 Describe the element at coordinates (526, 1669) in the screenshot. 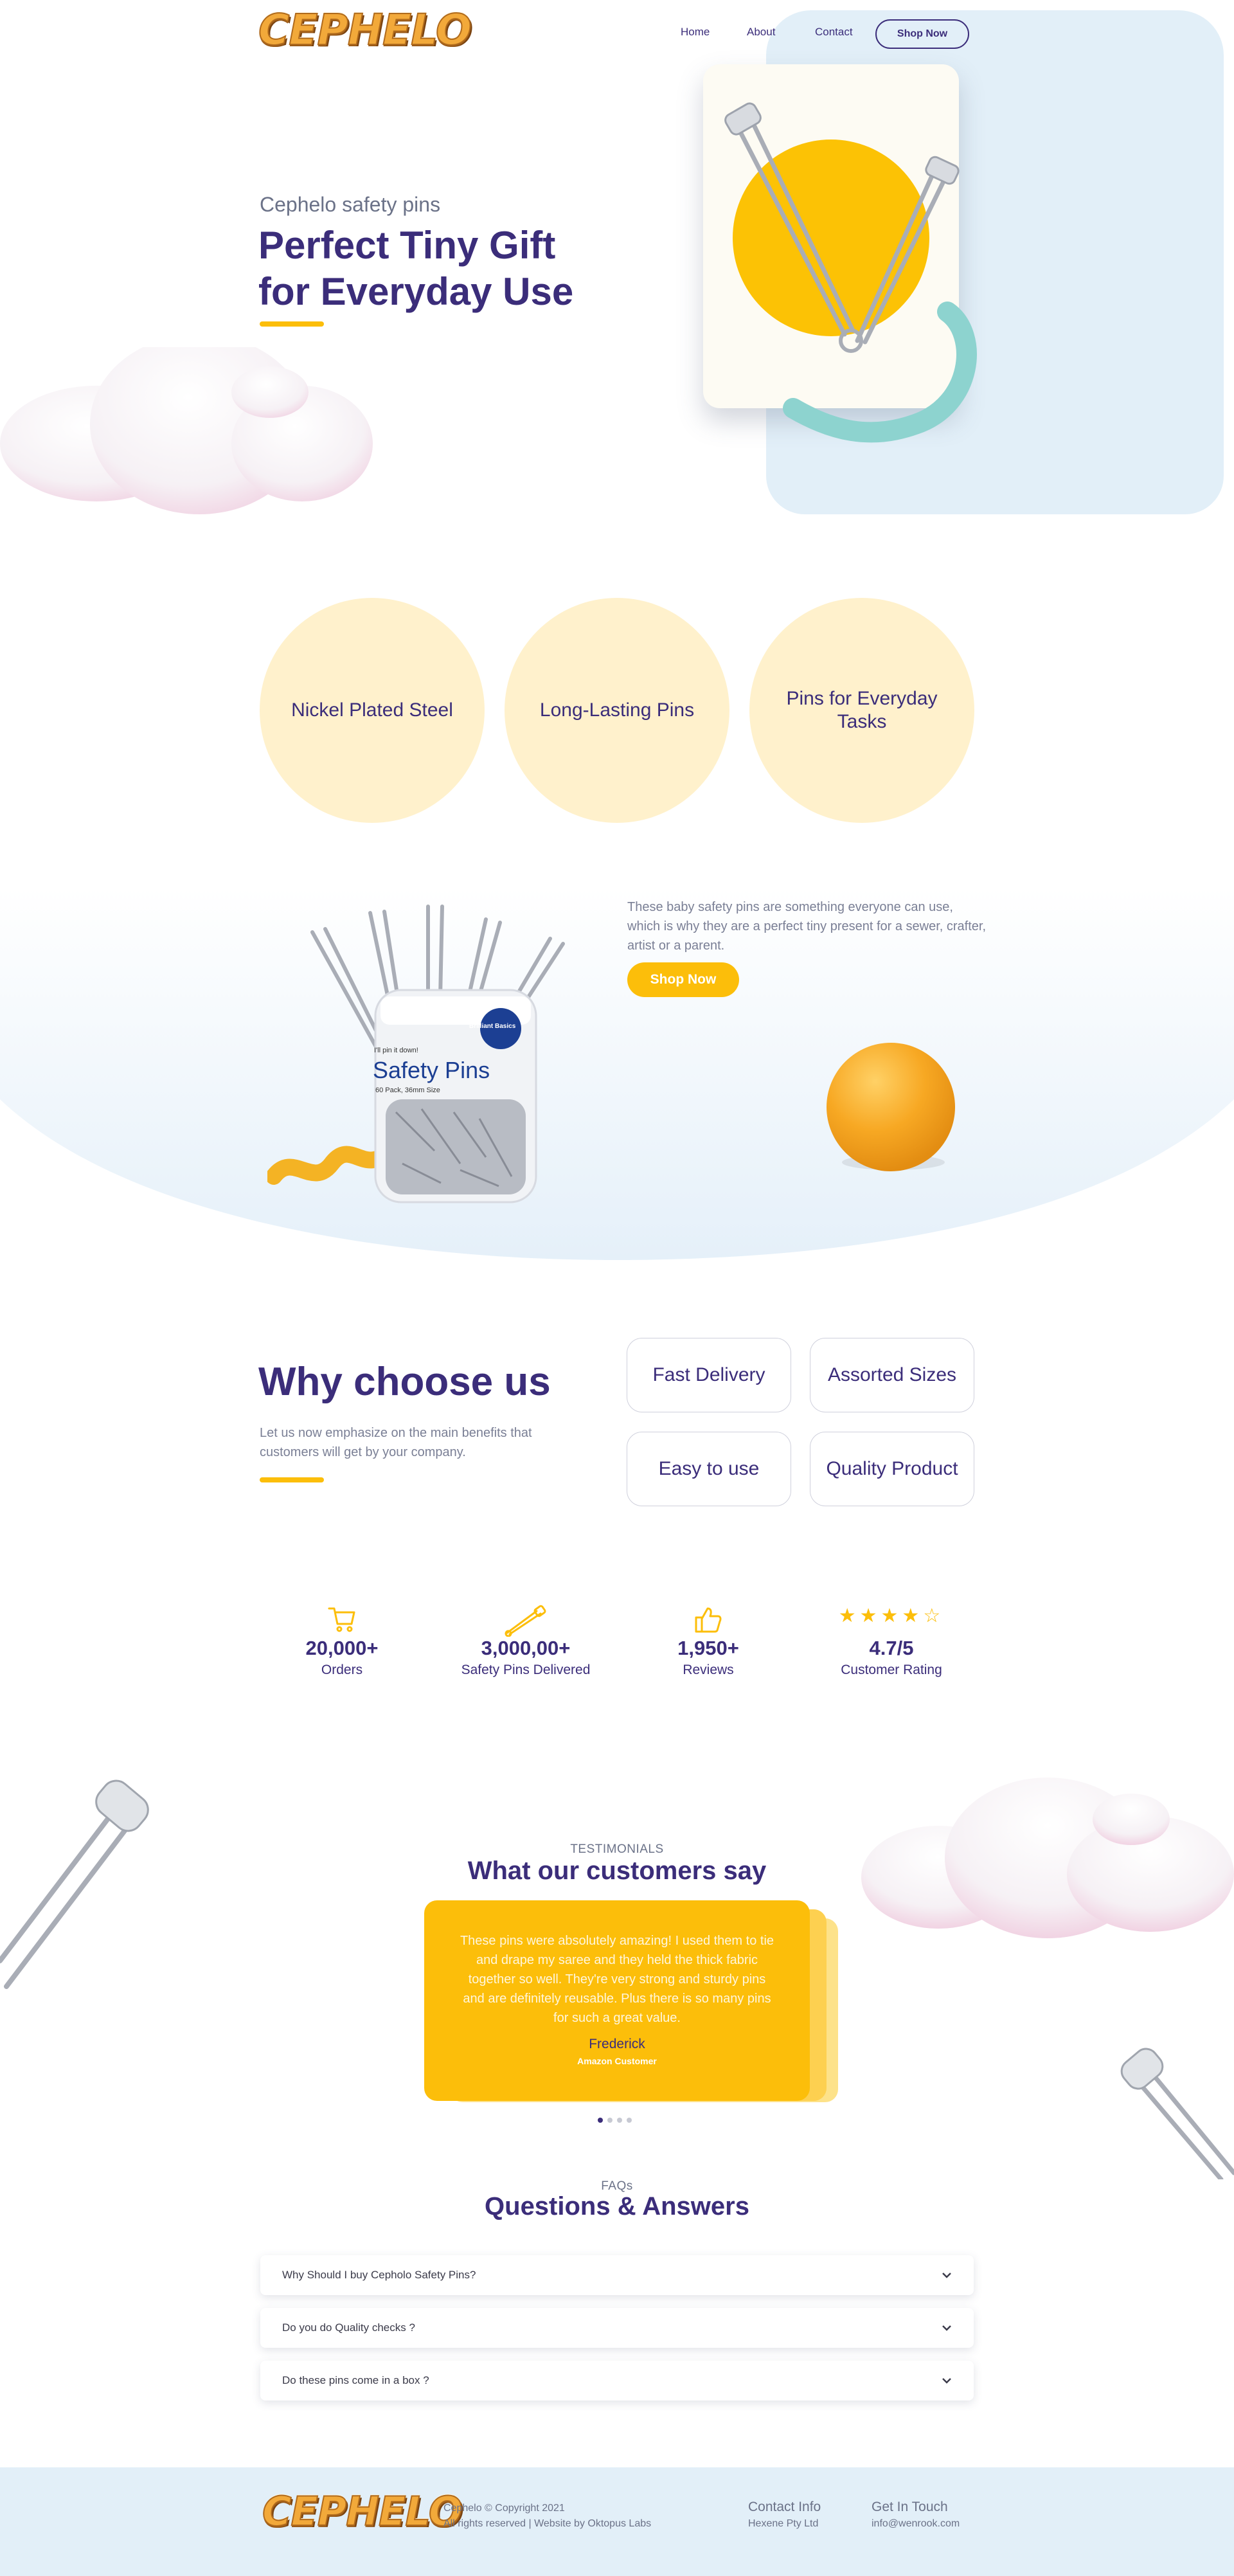

I see `stat-pins-label: Safety Pins Delivered` at that location.